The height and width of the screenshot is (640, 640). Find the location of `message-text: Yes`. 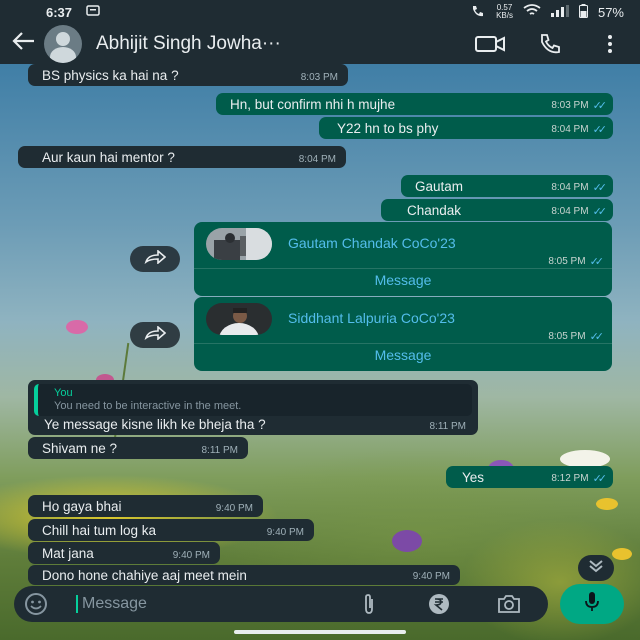

message-text: Yes is located at coordinates (473, 477).